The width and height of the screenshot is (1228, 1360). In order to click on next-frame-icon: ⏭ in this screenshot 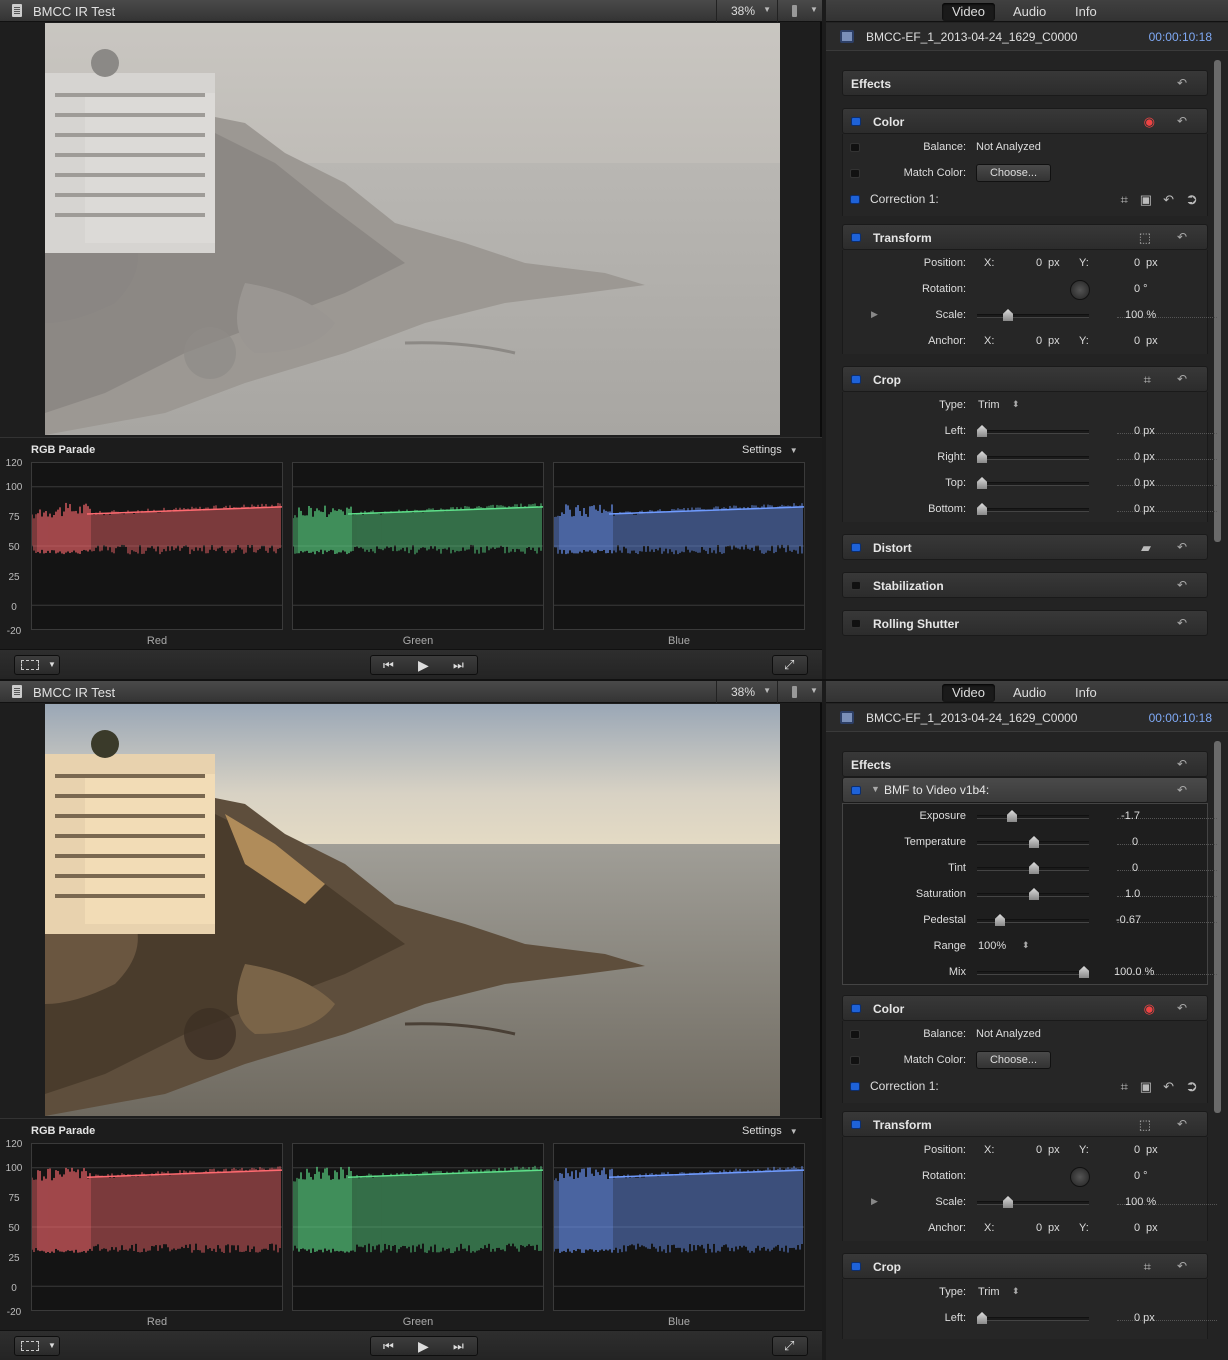, I will do `click(458, 665)`.